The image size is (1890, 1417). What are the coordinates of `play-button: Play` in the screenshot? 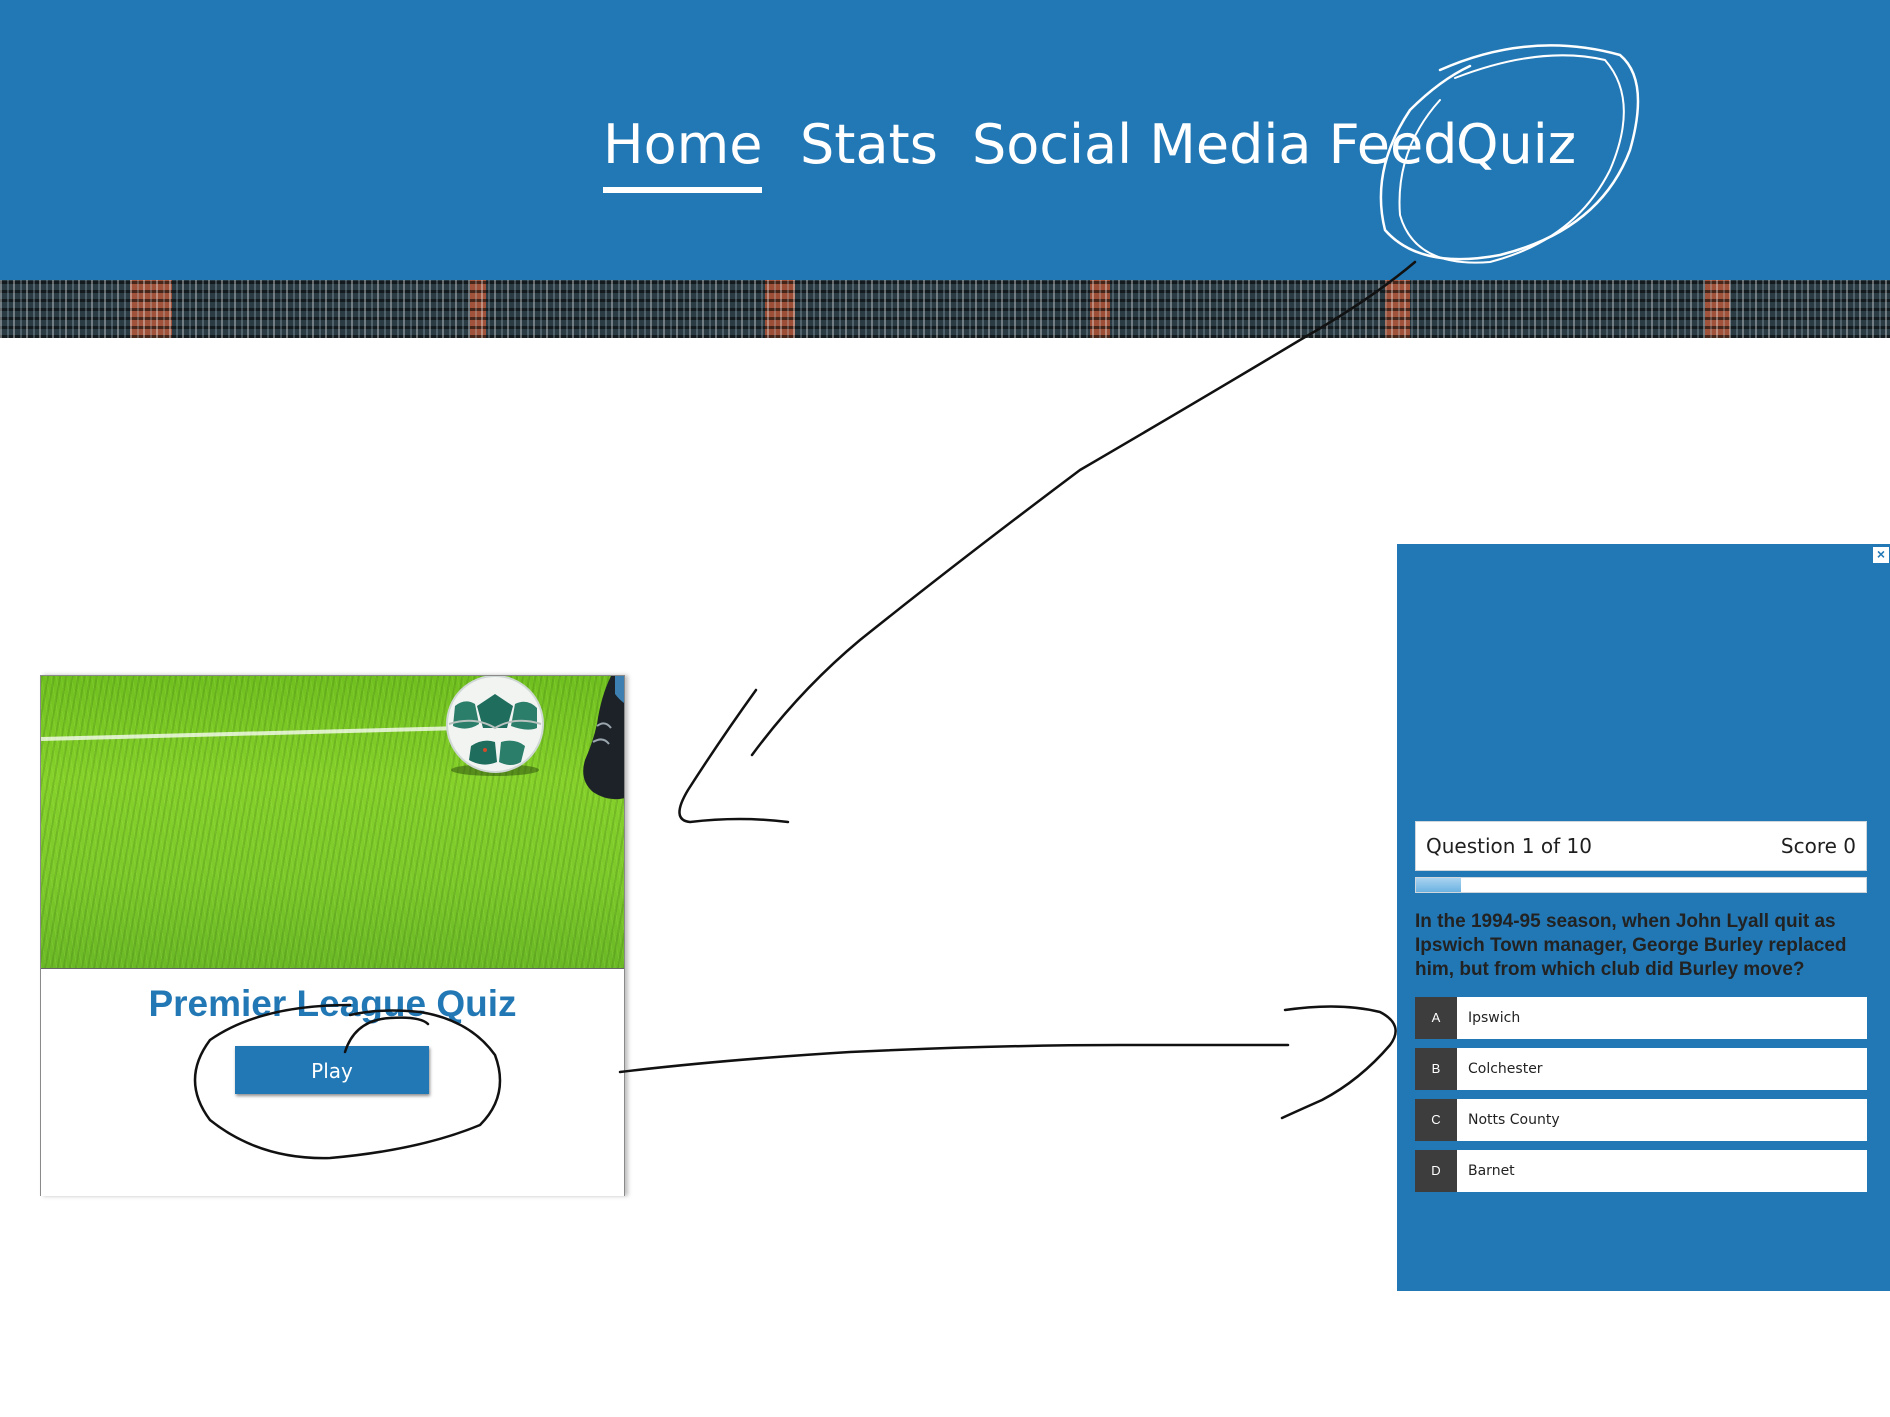 It's located at (332, 1070).